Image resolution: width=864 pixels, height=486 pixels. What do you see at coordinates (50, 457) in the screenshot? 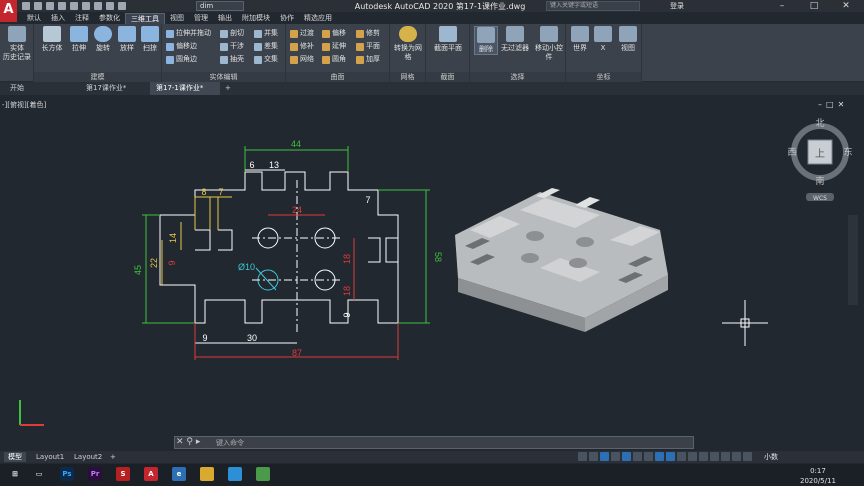
I see `layout-tab-layout1: Layout1` at bounding box center [50, 457].